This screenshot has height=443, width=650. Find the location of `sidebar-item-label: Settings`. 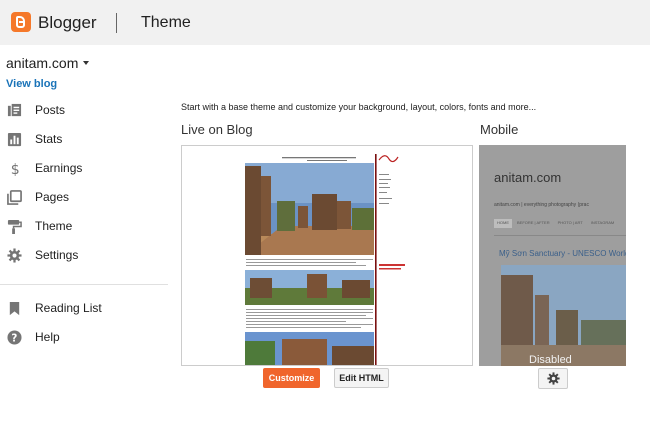

sidebar-item-label: Settings is located at coordinates (57, 255).